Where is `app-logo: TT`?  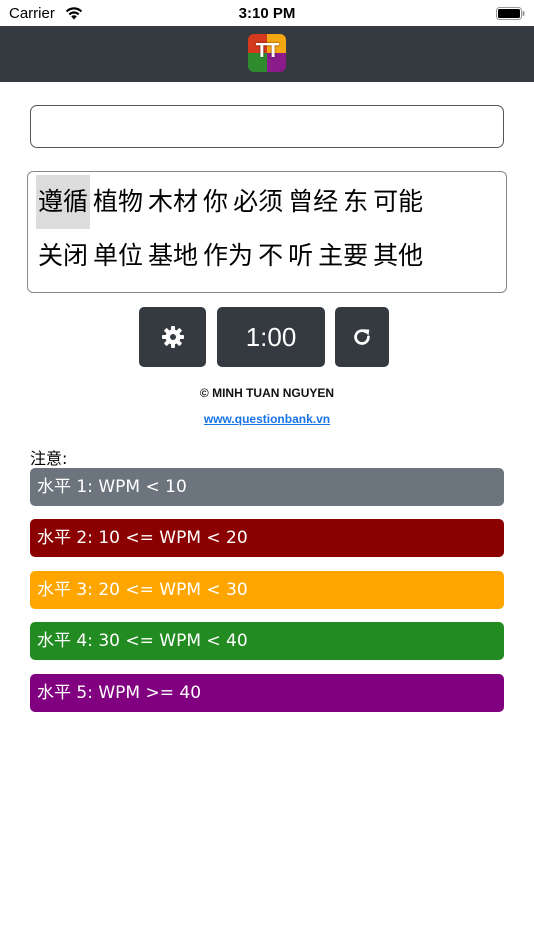
app-logo: TT is located at coordinates (267, 53).